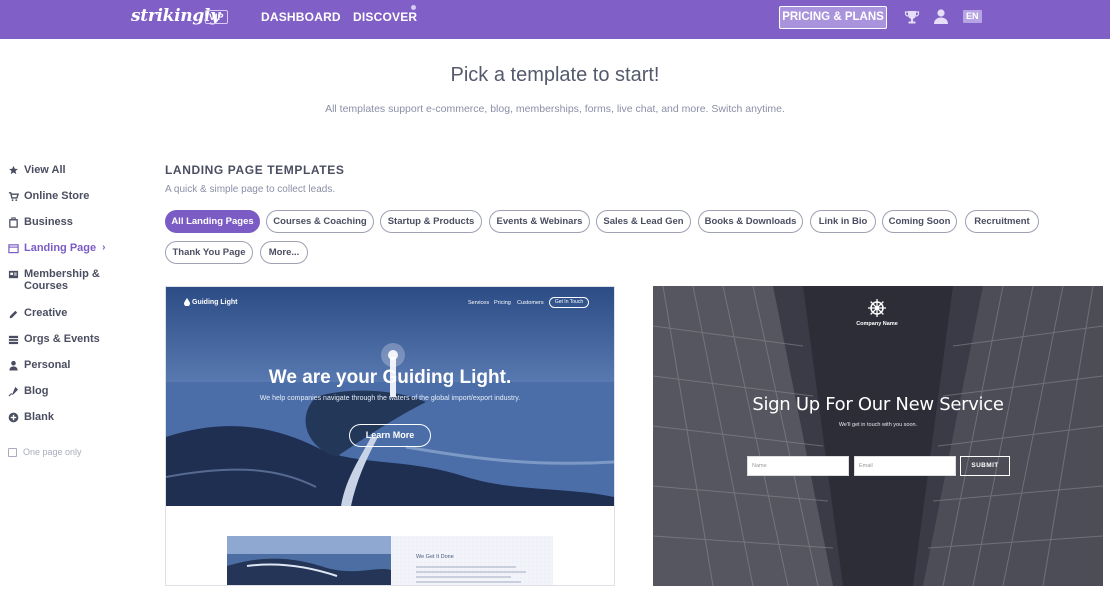  I want to click on sidebar-item-label: View All, so click(45, 170).